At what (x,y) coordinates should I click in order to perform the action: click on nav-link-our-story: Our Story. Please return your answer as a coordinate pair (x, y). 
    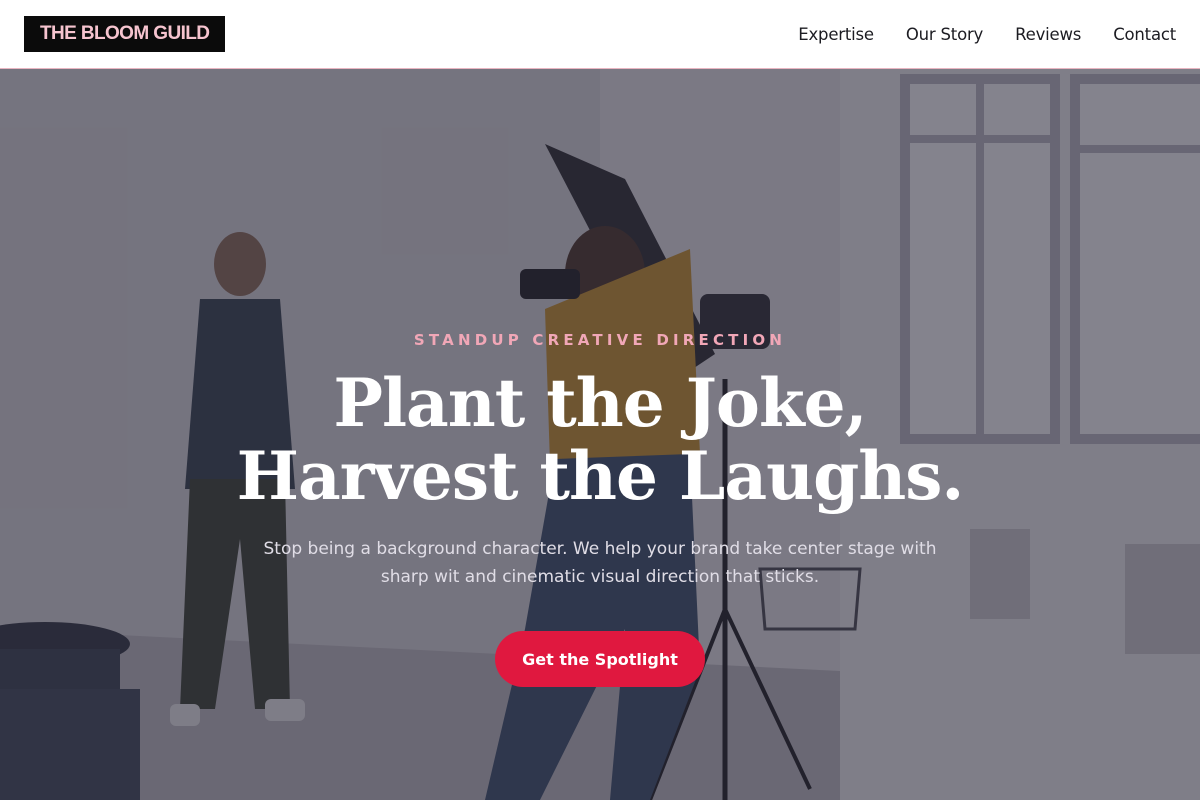
    Looking at the image, I should click on (944, 34).